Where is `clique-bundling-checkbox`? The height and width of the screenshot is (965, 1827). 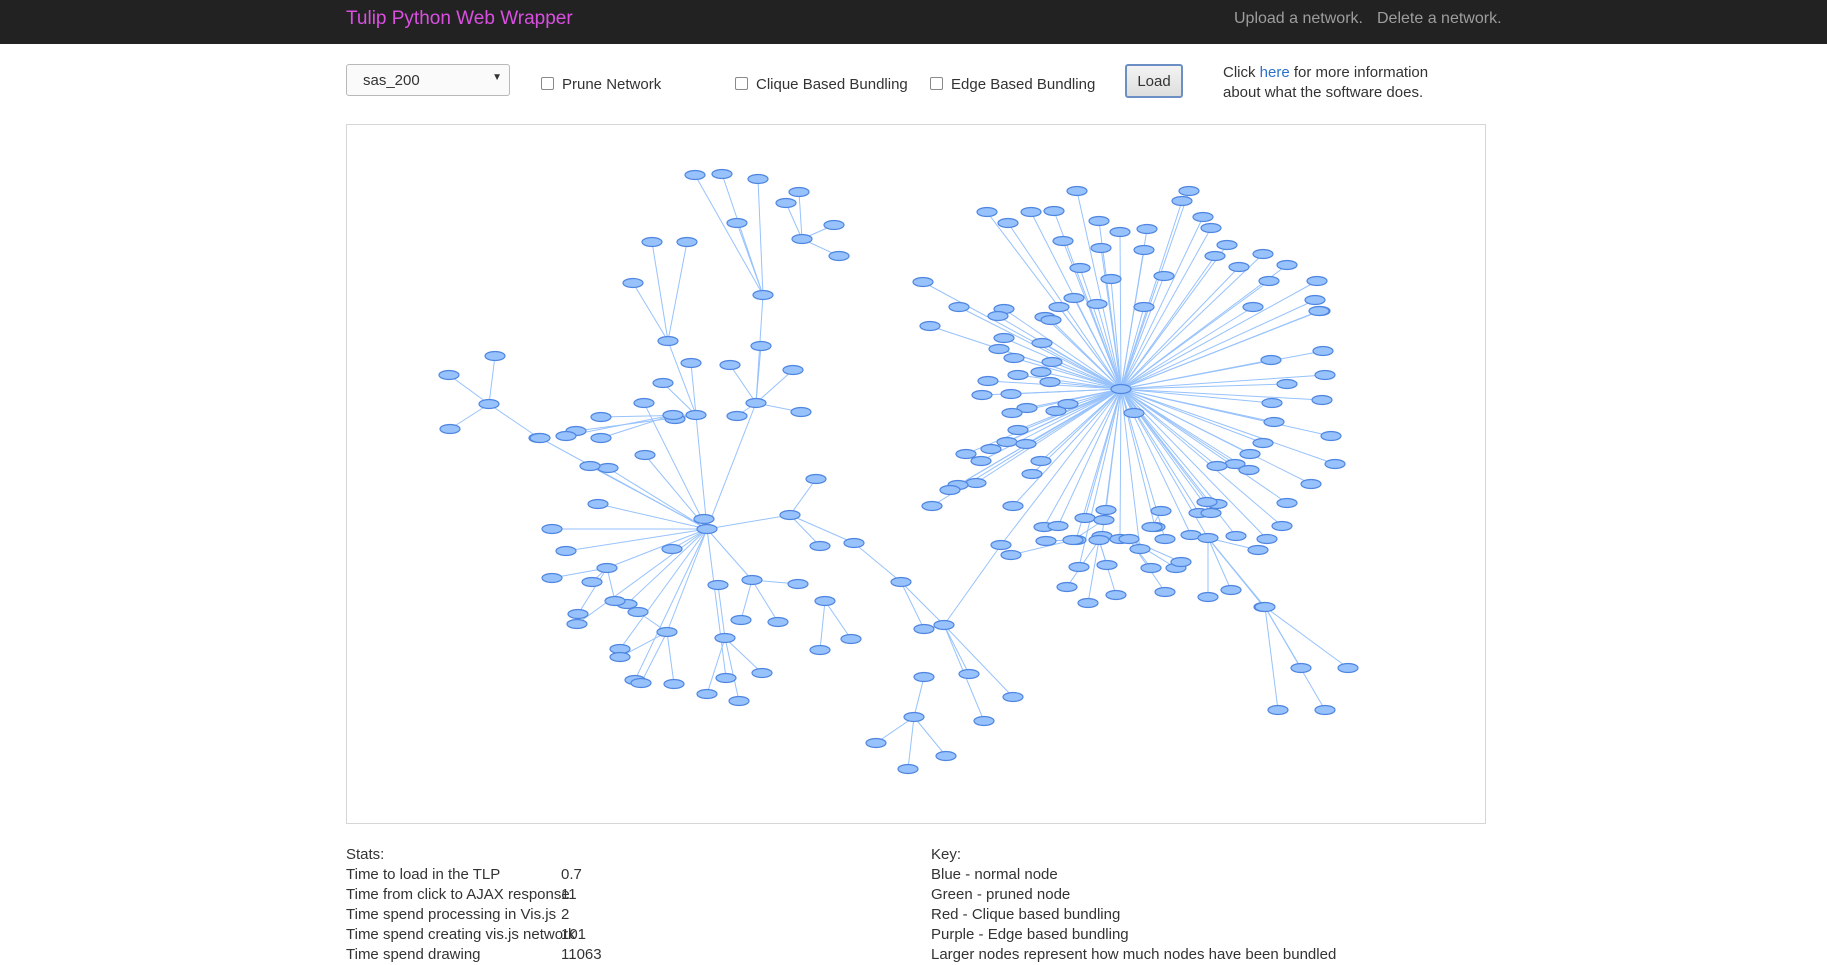 clique-bundling-checkbox is located at coordinates (741, 83).